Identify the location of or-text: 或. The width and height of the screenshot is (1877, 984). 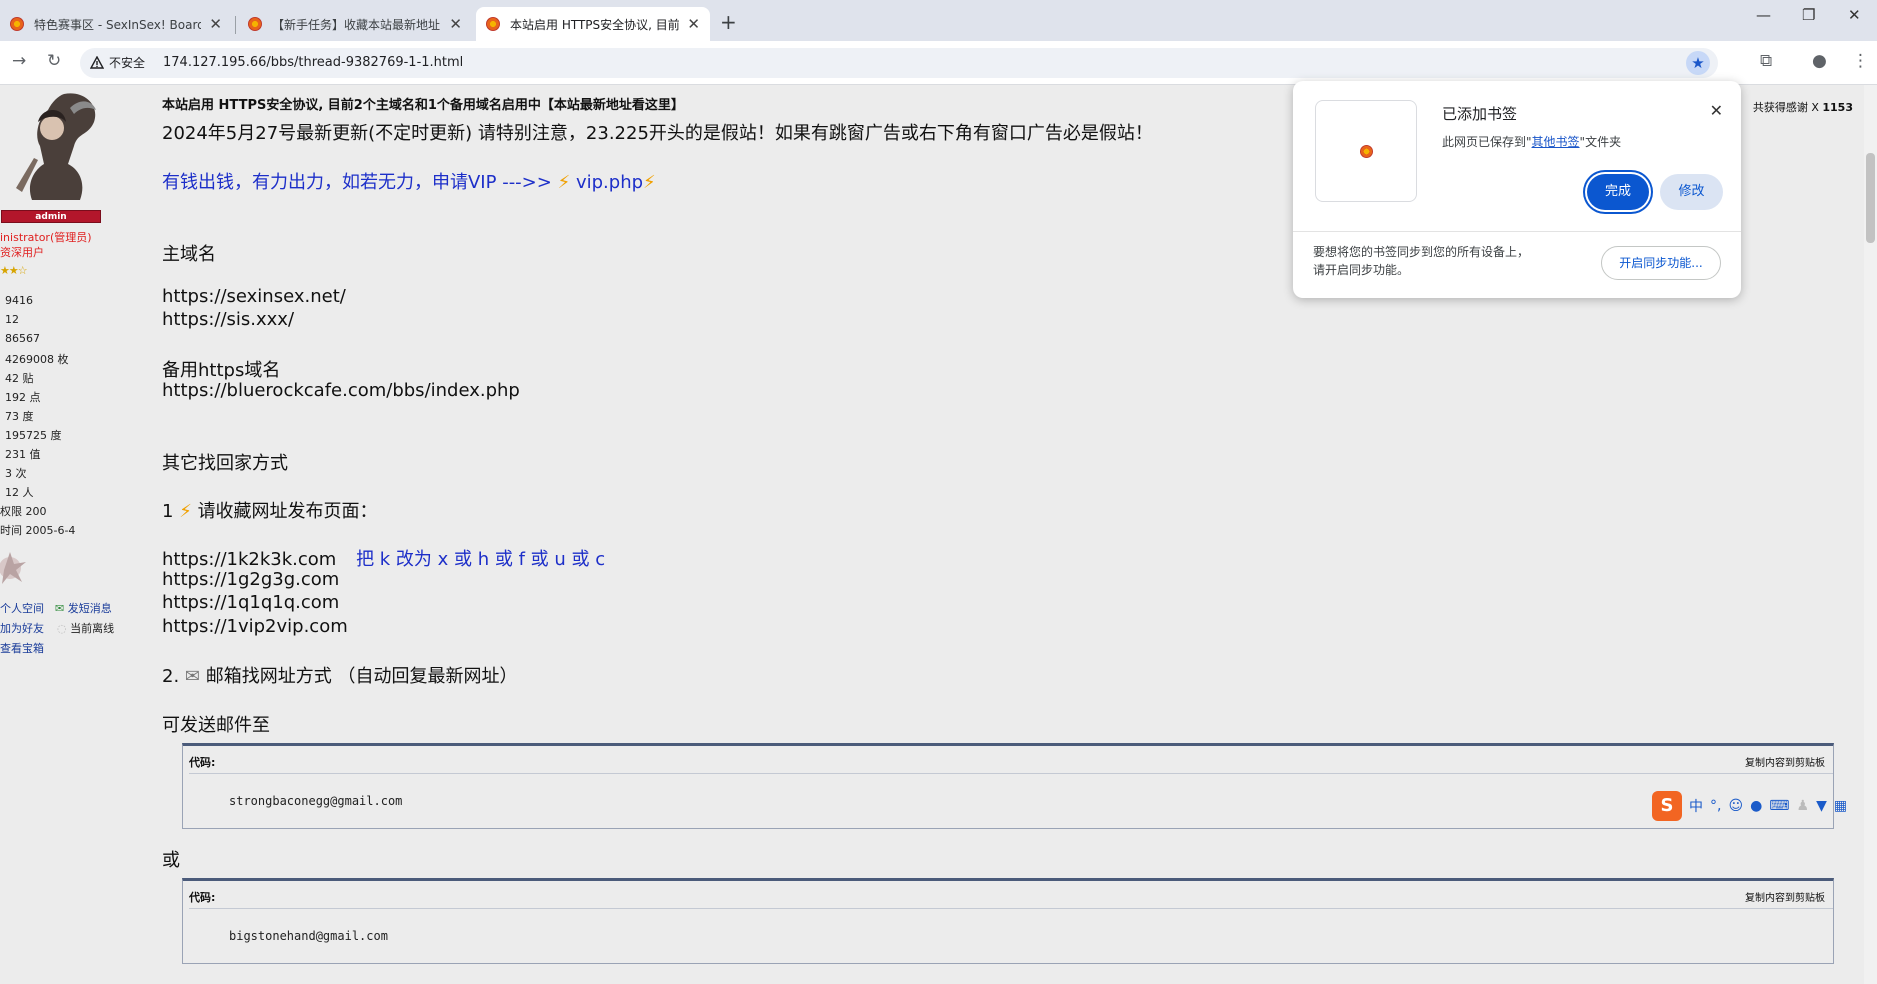
(171, 860).